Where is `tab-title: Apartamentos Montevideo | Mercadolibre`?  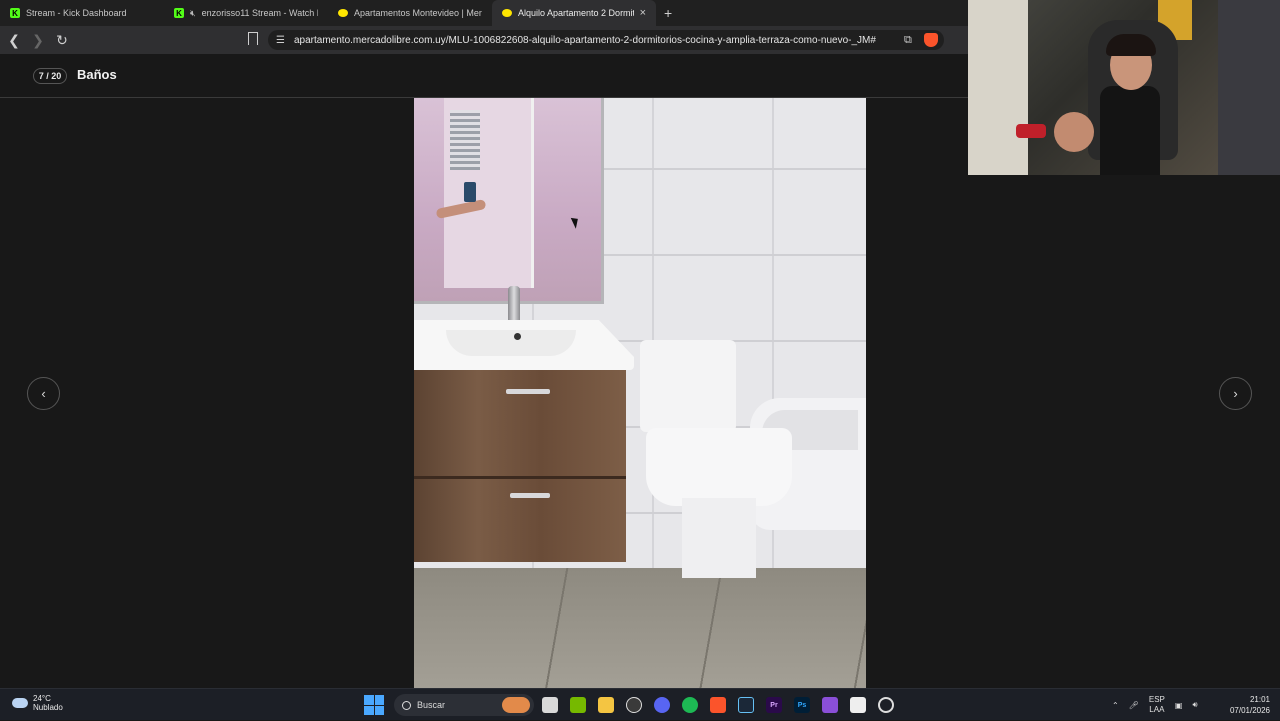 tab-title: Apartamentos Montevideo | Mercadolibre is located at coordinates (418, 13).